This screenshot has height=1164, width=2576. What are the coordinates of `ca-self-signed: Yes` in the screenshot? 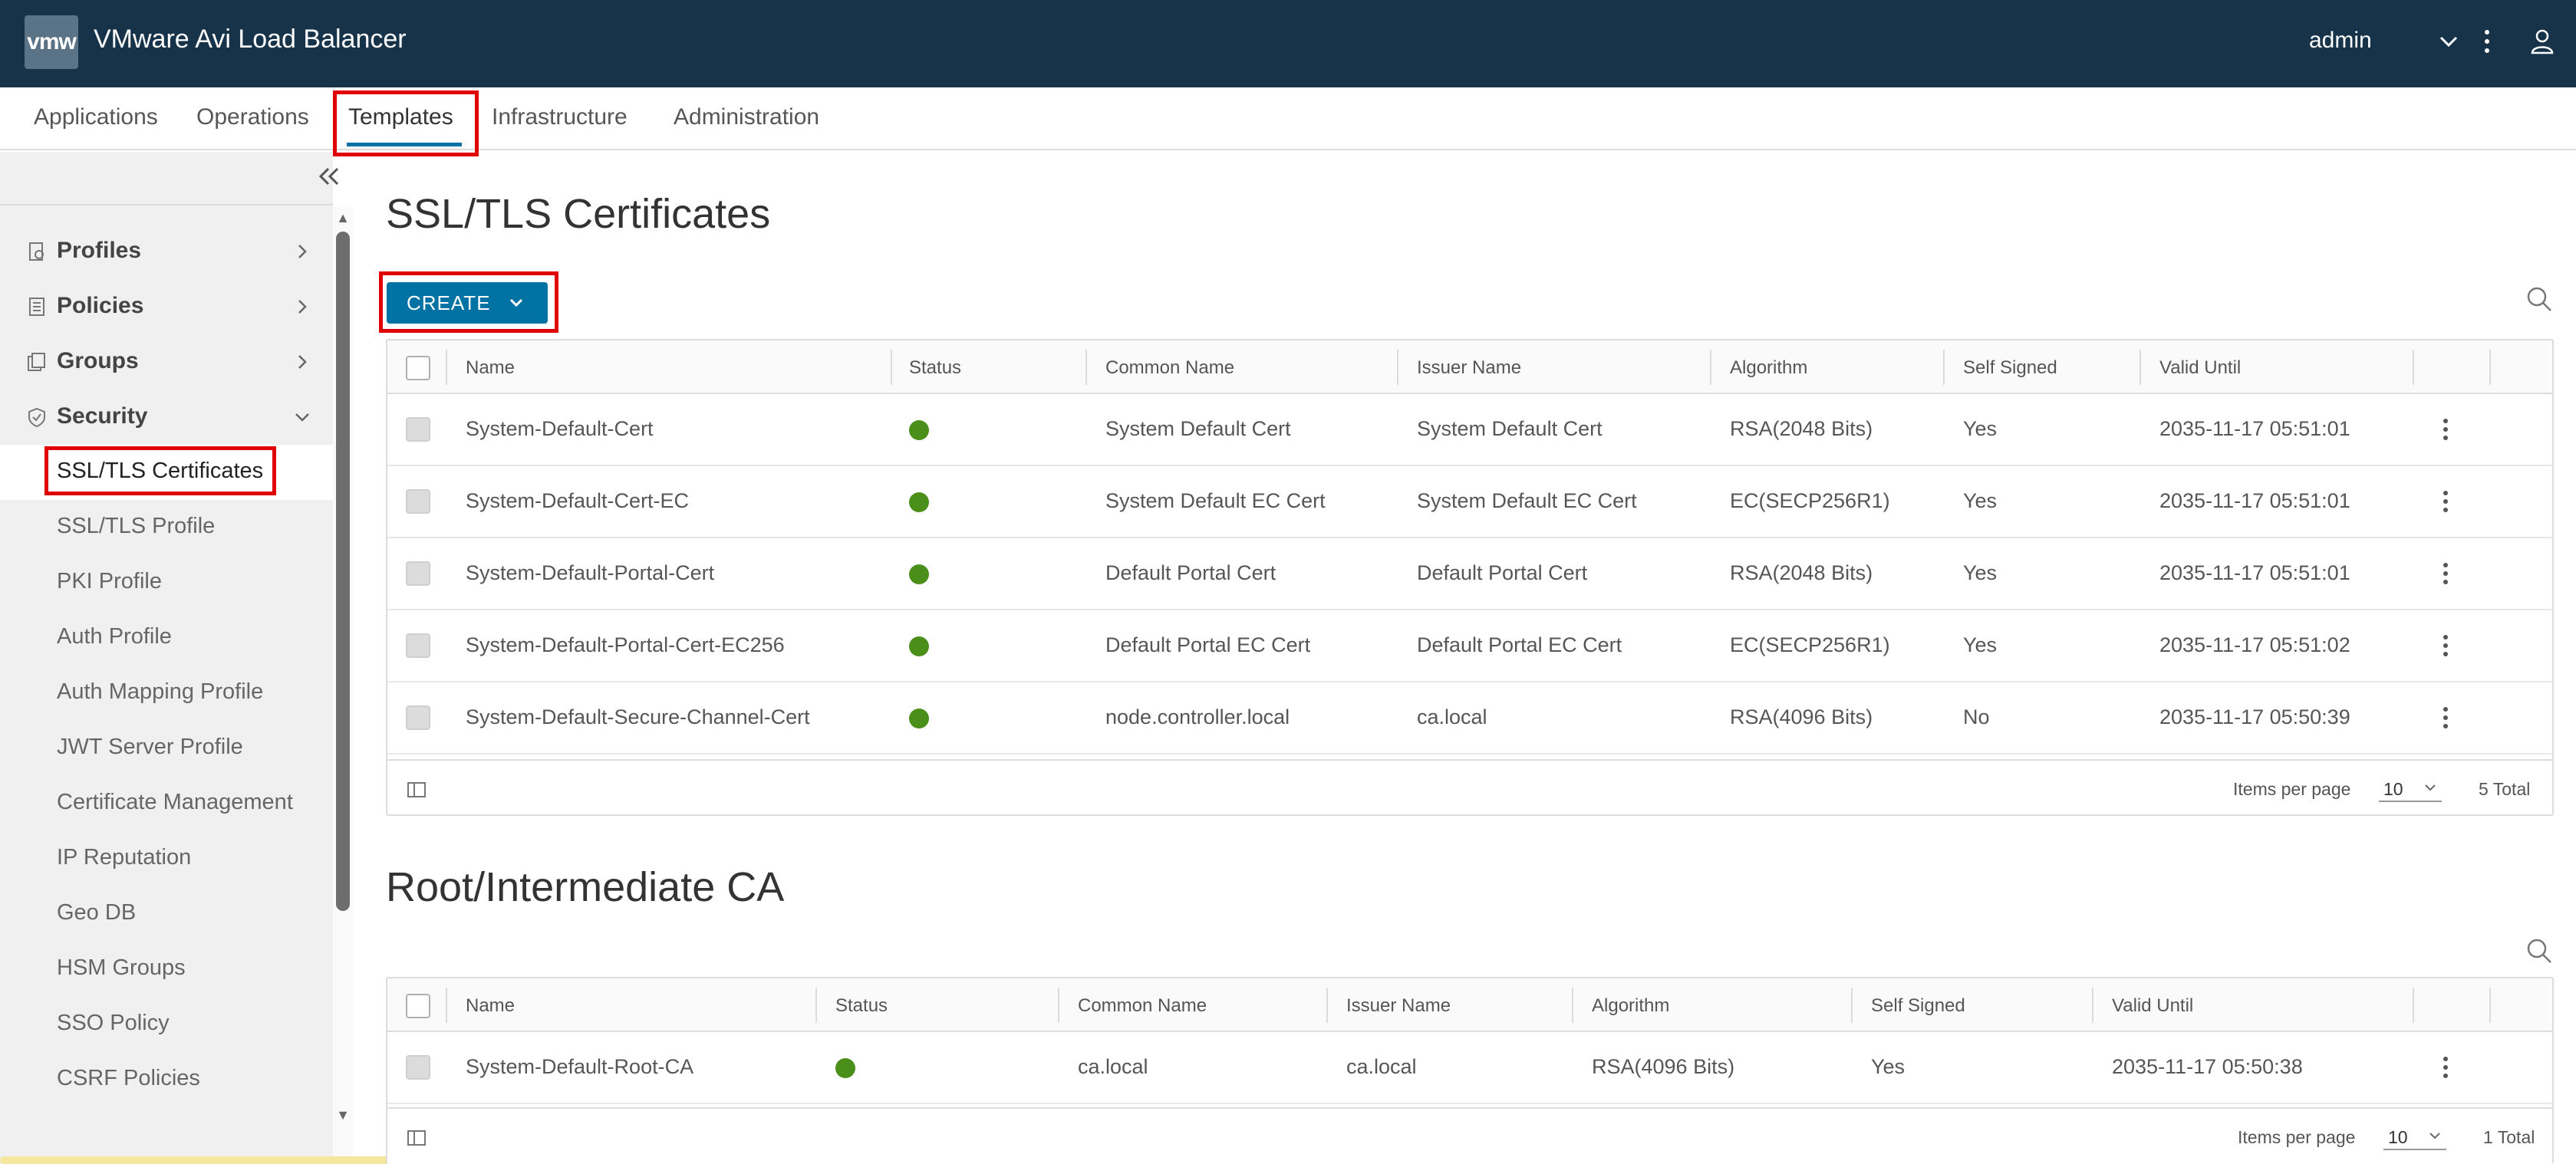 It's located at (1888, 1066).